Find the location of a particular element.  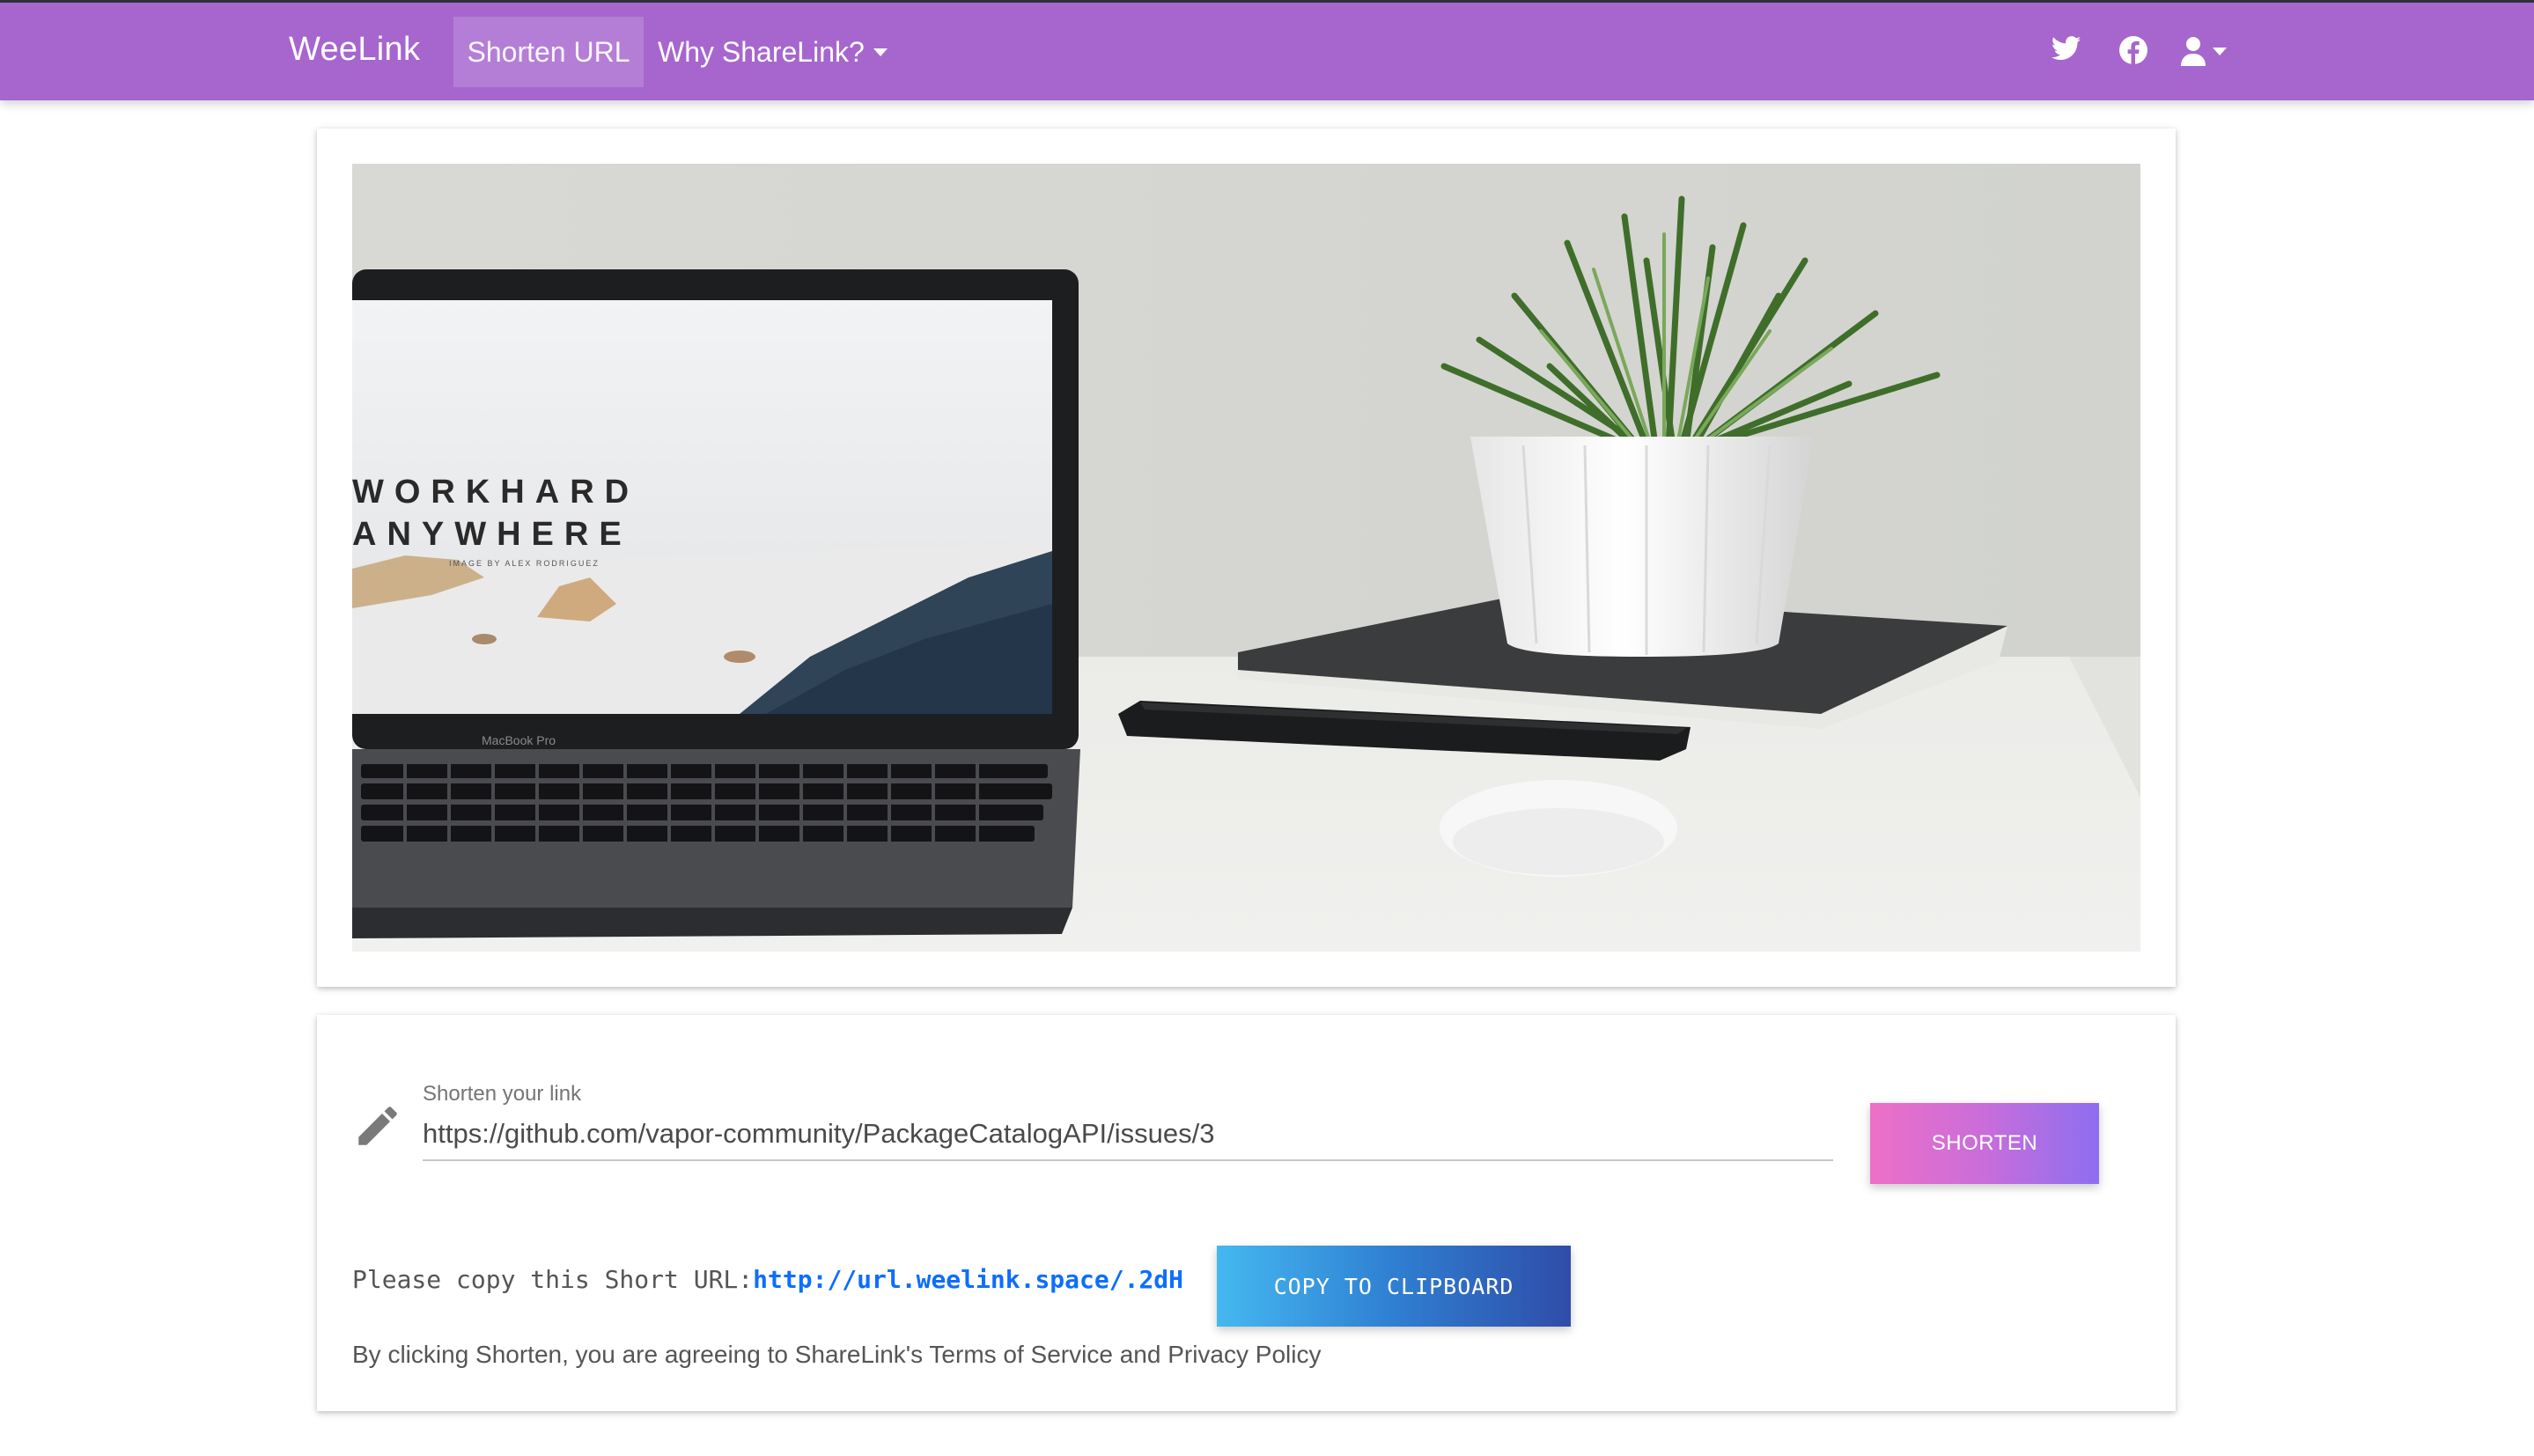

facebook-icon is located at coordinates (2133, 50).